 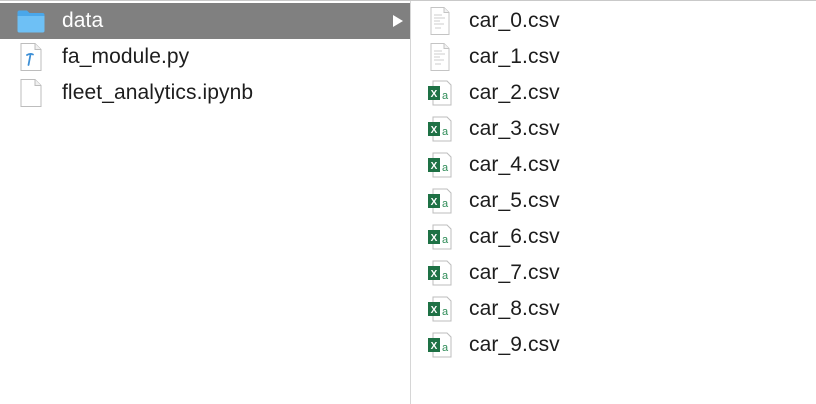 I want to click on file-row-car-4: X a car_4.csv, so click(x=613, y=165).